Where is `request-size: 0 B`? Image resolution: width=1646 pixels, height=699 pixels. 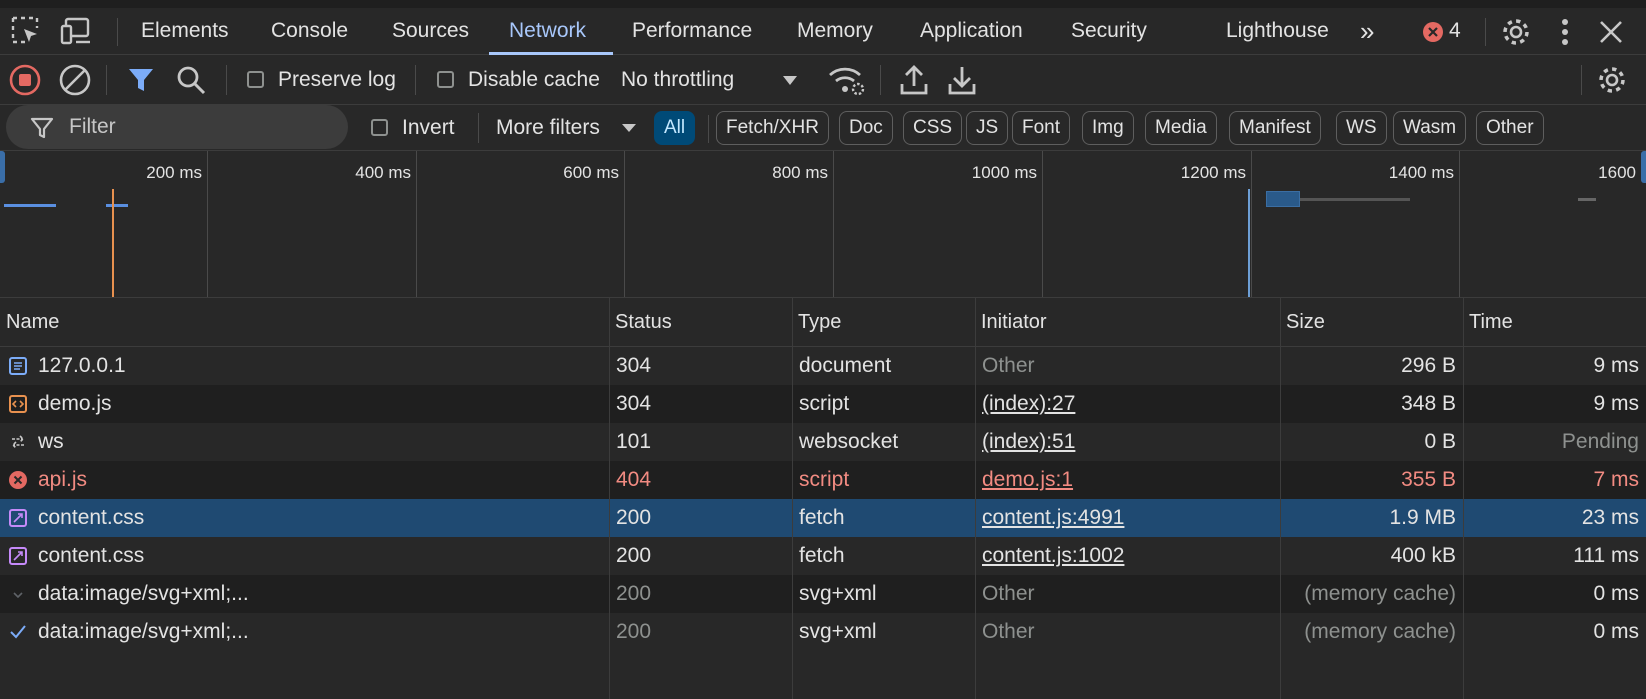
request-size: 0 B is located at coordinates (1440, 441).